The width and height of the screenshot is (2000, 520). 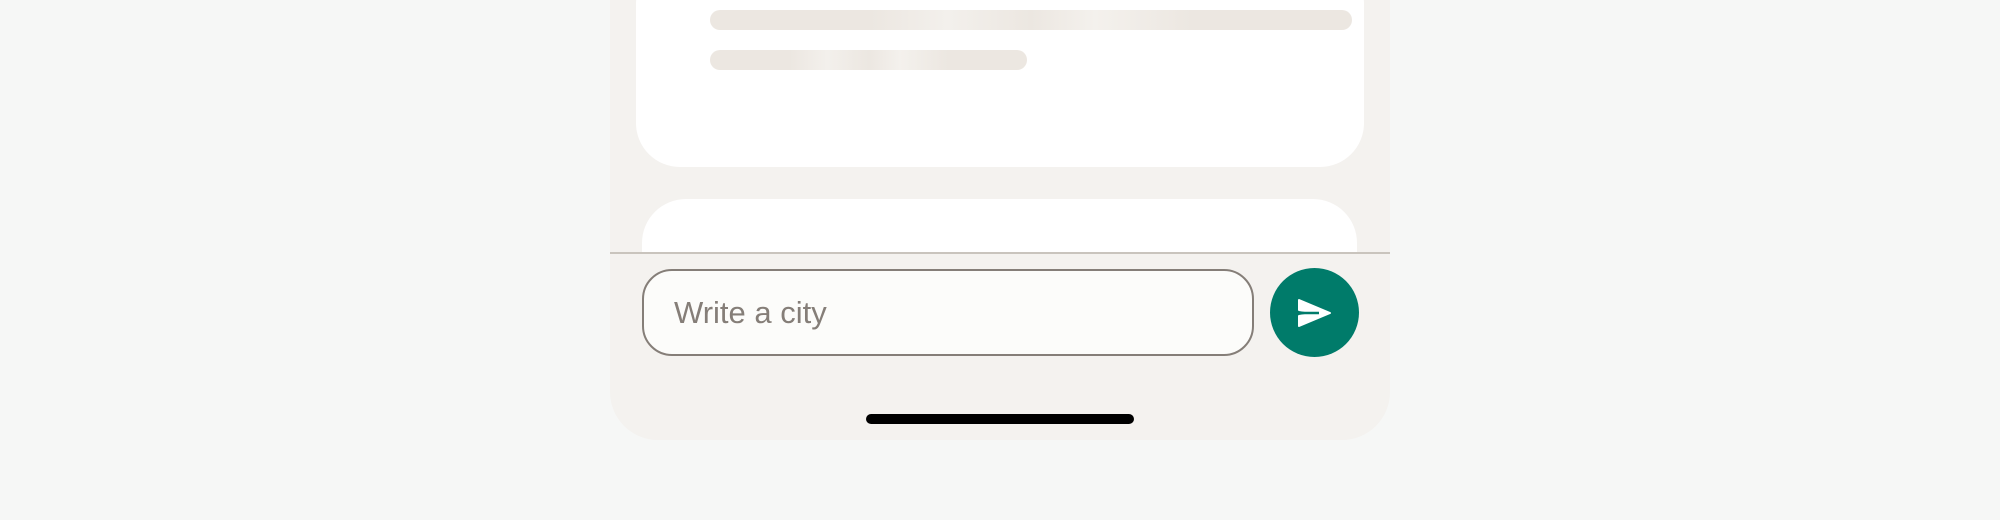 I want to click on send-icon, so click(x=1314, y=312).